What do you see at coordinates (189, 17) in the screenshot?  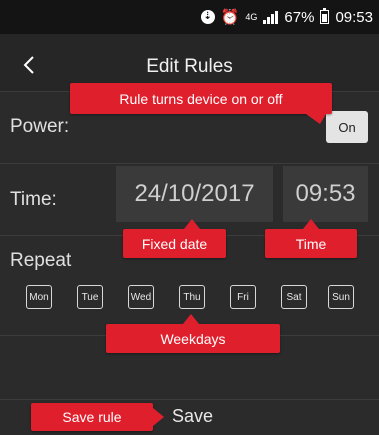 I see `status-bar: ⇣ ⏰ 4G 67% 09:53` at bounding box center [189, 17].